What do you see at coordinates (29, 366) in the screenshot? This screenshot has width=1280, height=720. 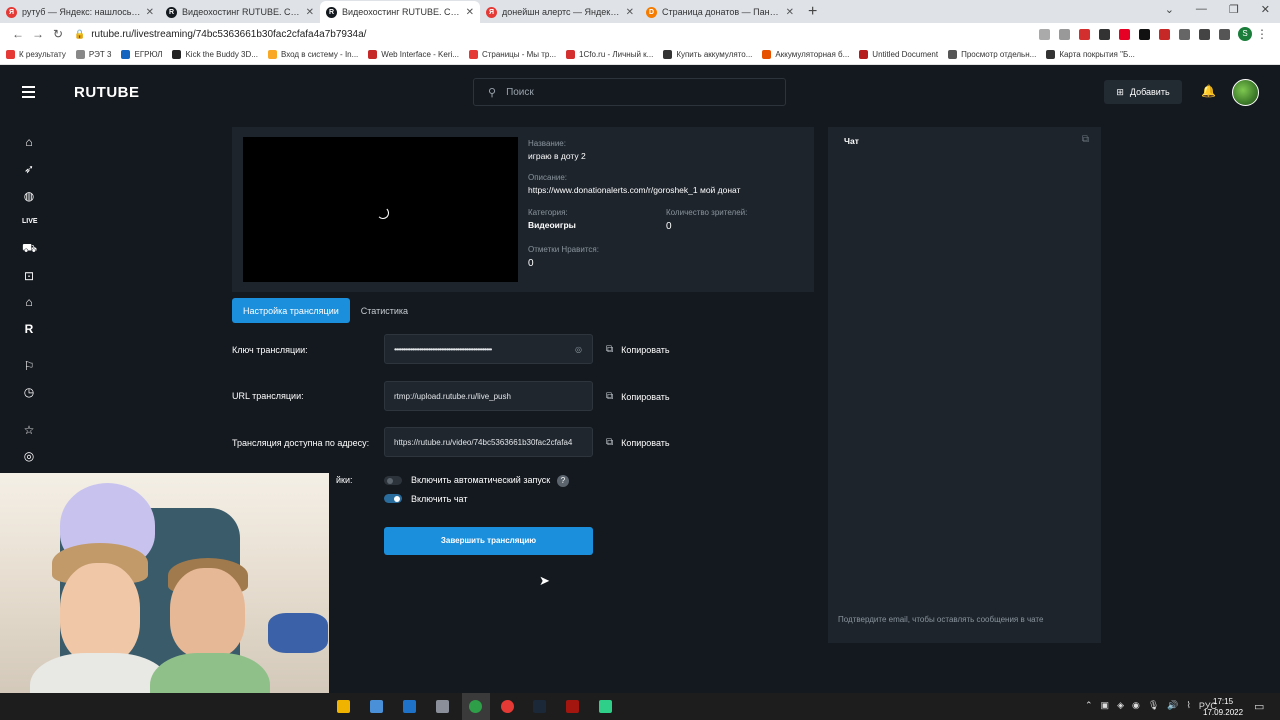 I see `bookmark-icon: ⚐` at bounding box center [29, 366].